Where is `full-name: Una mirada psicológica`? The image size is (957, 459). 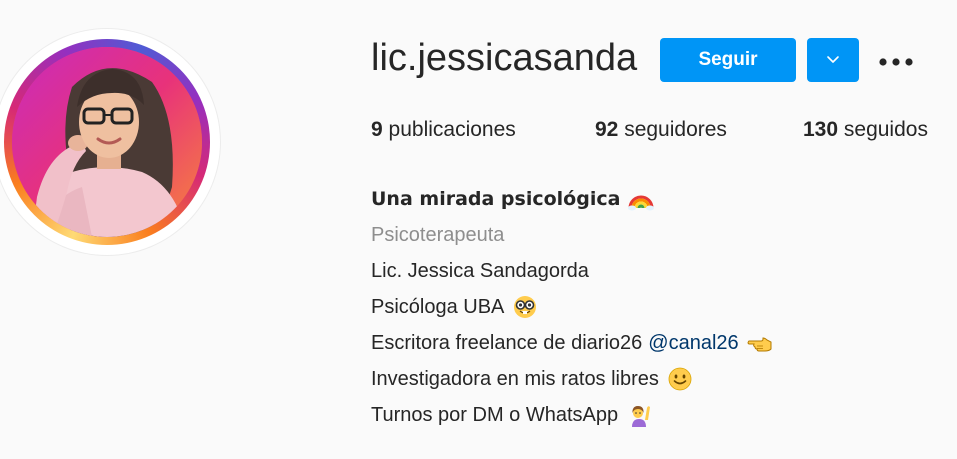 full-name: Una mirada psicológica is located at coordinates (496, 199).